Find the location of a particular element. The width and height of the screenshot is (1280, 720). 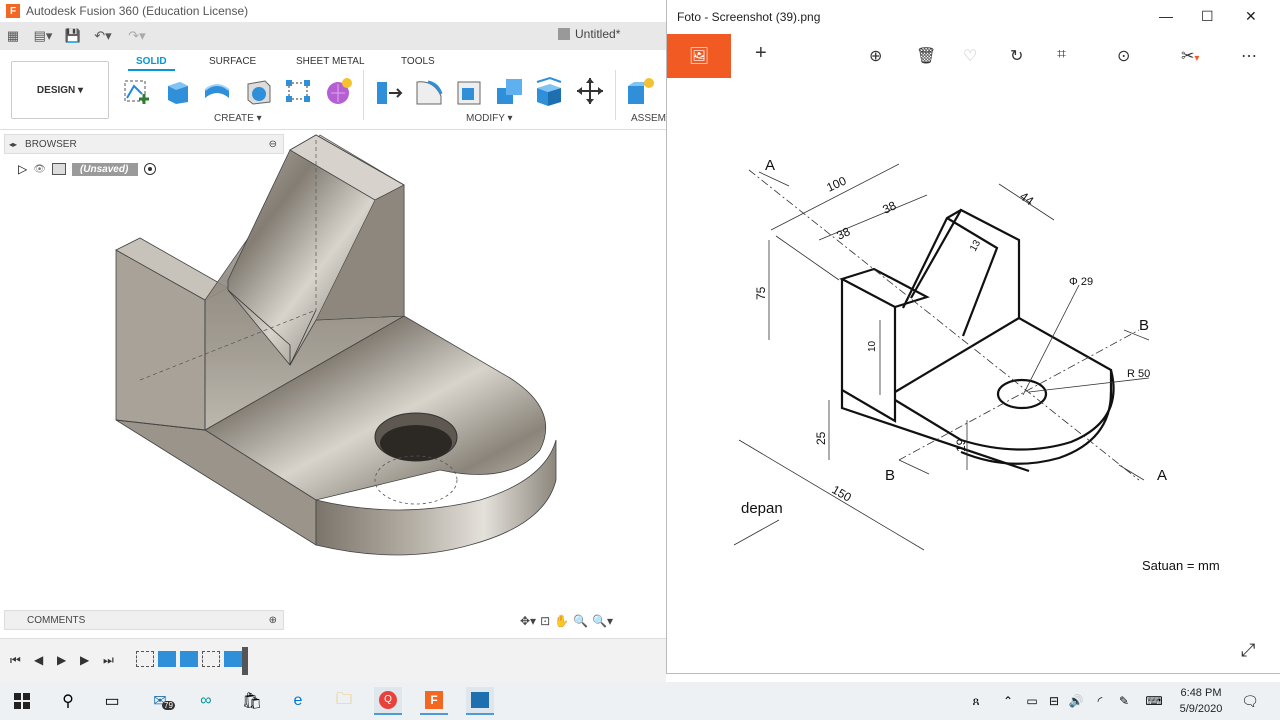

undo-icon: ↶▾ is located at coordinates (103, 36).